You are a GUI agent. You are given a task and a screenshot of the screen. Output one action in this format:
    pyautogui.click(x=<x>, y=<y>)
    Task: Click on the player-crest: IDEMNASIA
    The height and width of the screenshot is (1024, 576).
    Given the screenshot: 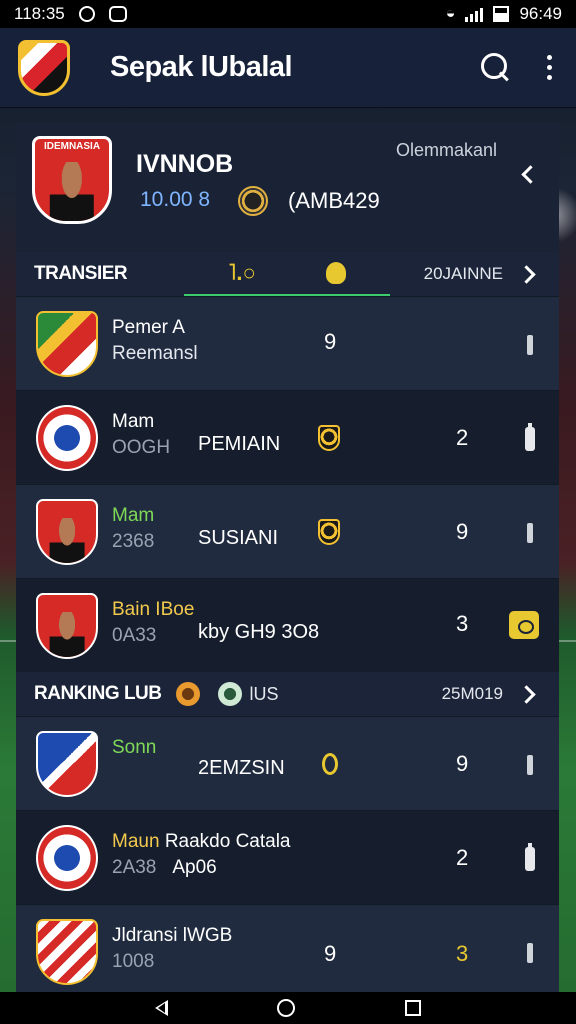 What is the action you would take?
    pyautogui.click(x=72, y=180)
    